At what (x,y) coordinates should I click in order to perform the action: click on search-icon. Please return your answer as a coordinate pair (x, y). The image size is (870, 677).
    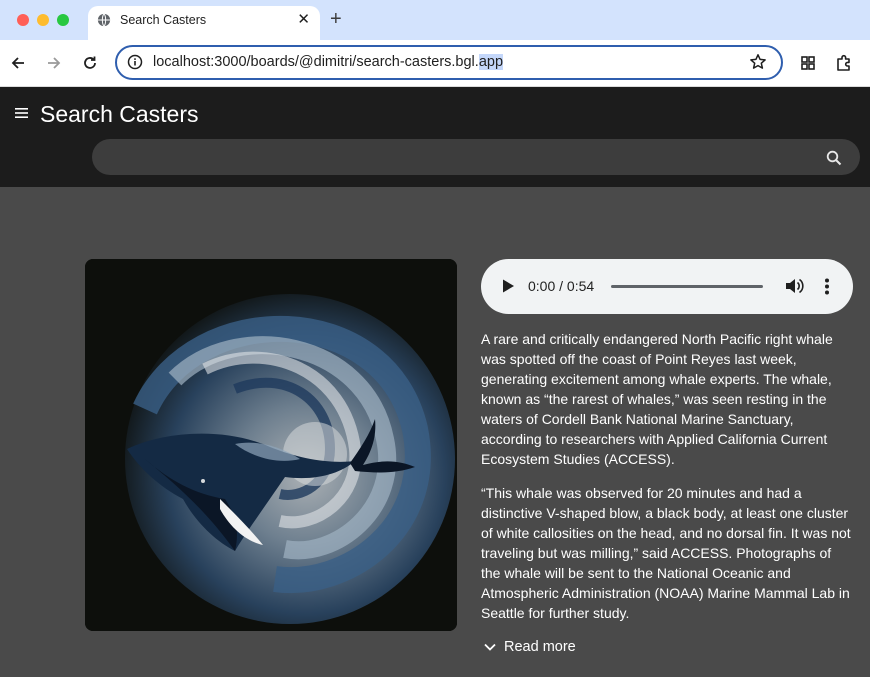
    Looking at the image, I should click on (834, 158).